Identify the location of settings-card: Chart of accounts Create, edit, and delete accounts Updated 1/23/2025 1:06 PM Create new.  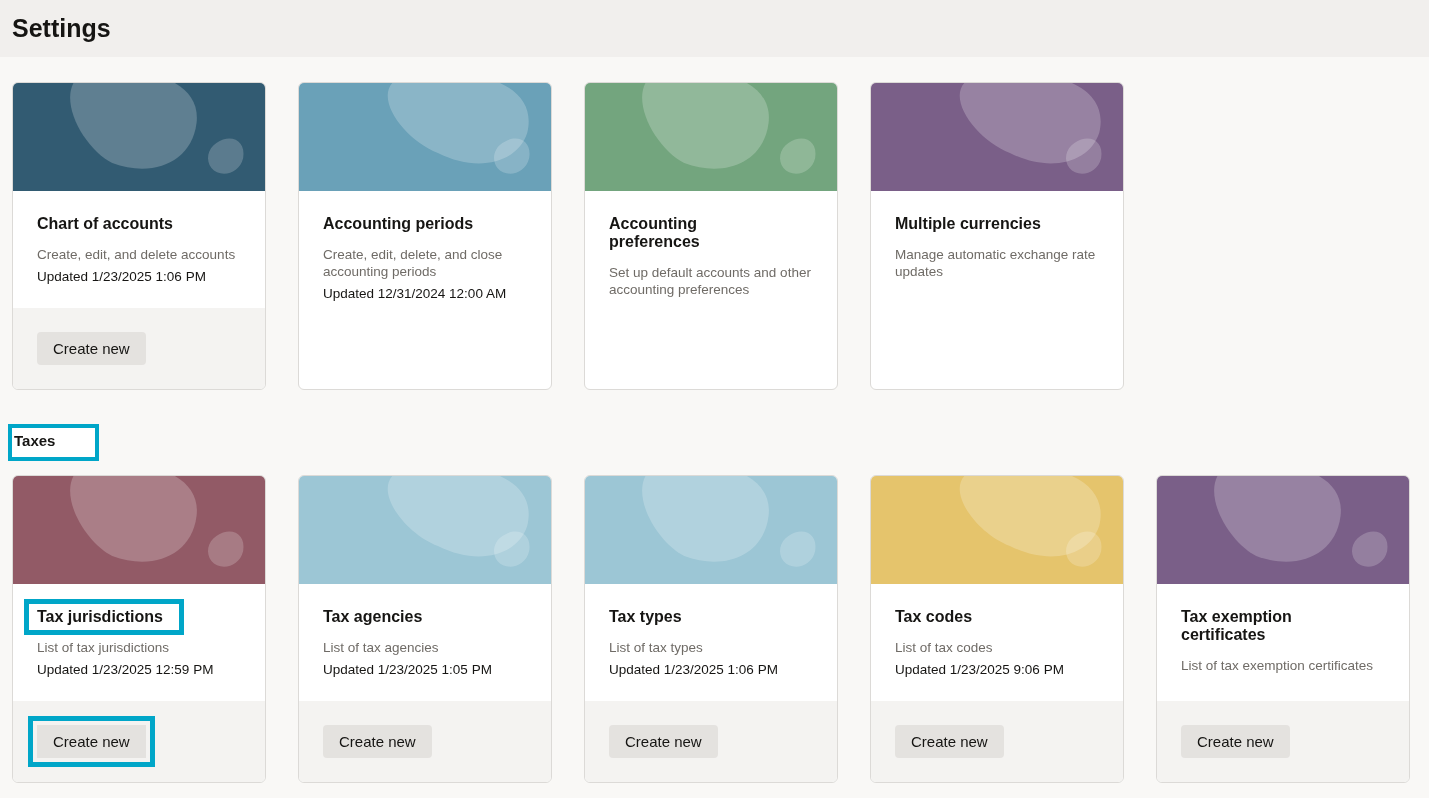
(139, 236).